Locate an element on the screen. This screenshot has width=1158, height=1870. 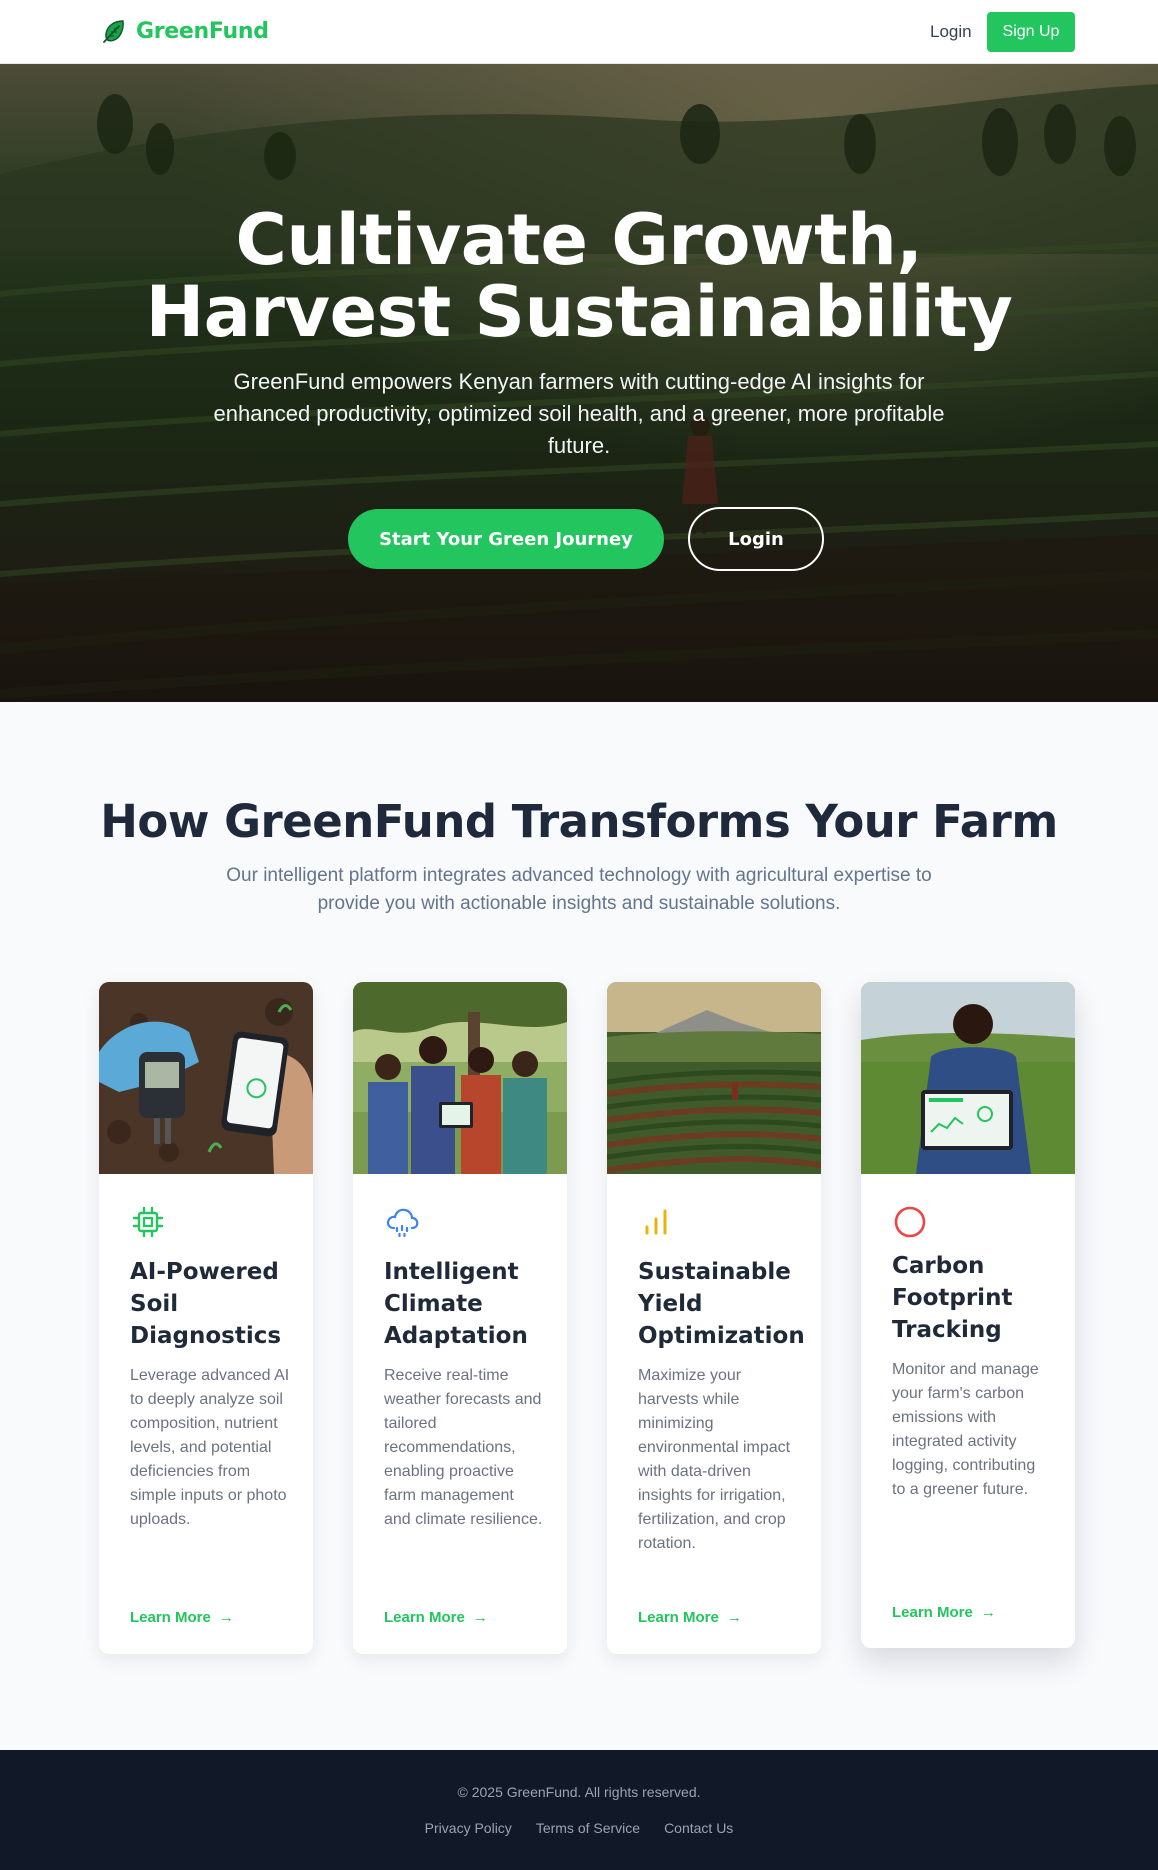
terms-of-service-link: Terms of Service is located at coordinates (588, 1828).